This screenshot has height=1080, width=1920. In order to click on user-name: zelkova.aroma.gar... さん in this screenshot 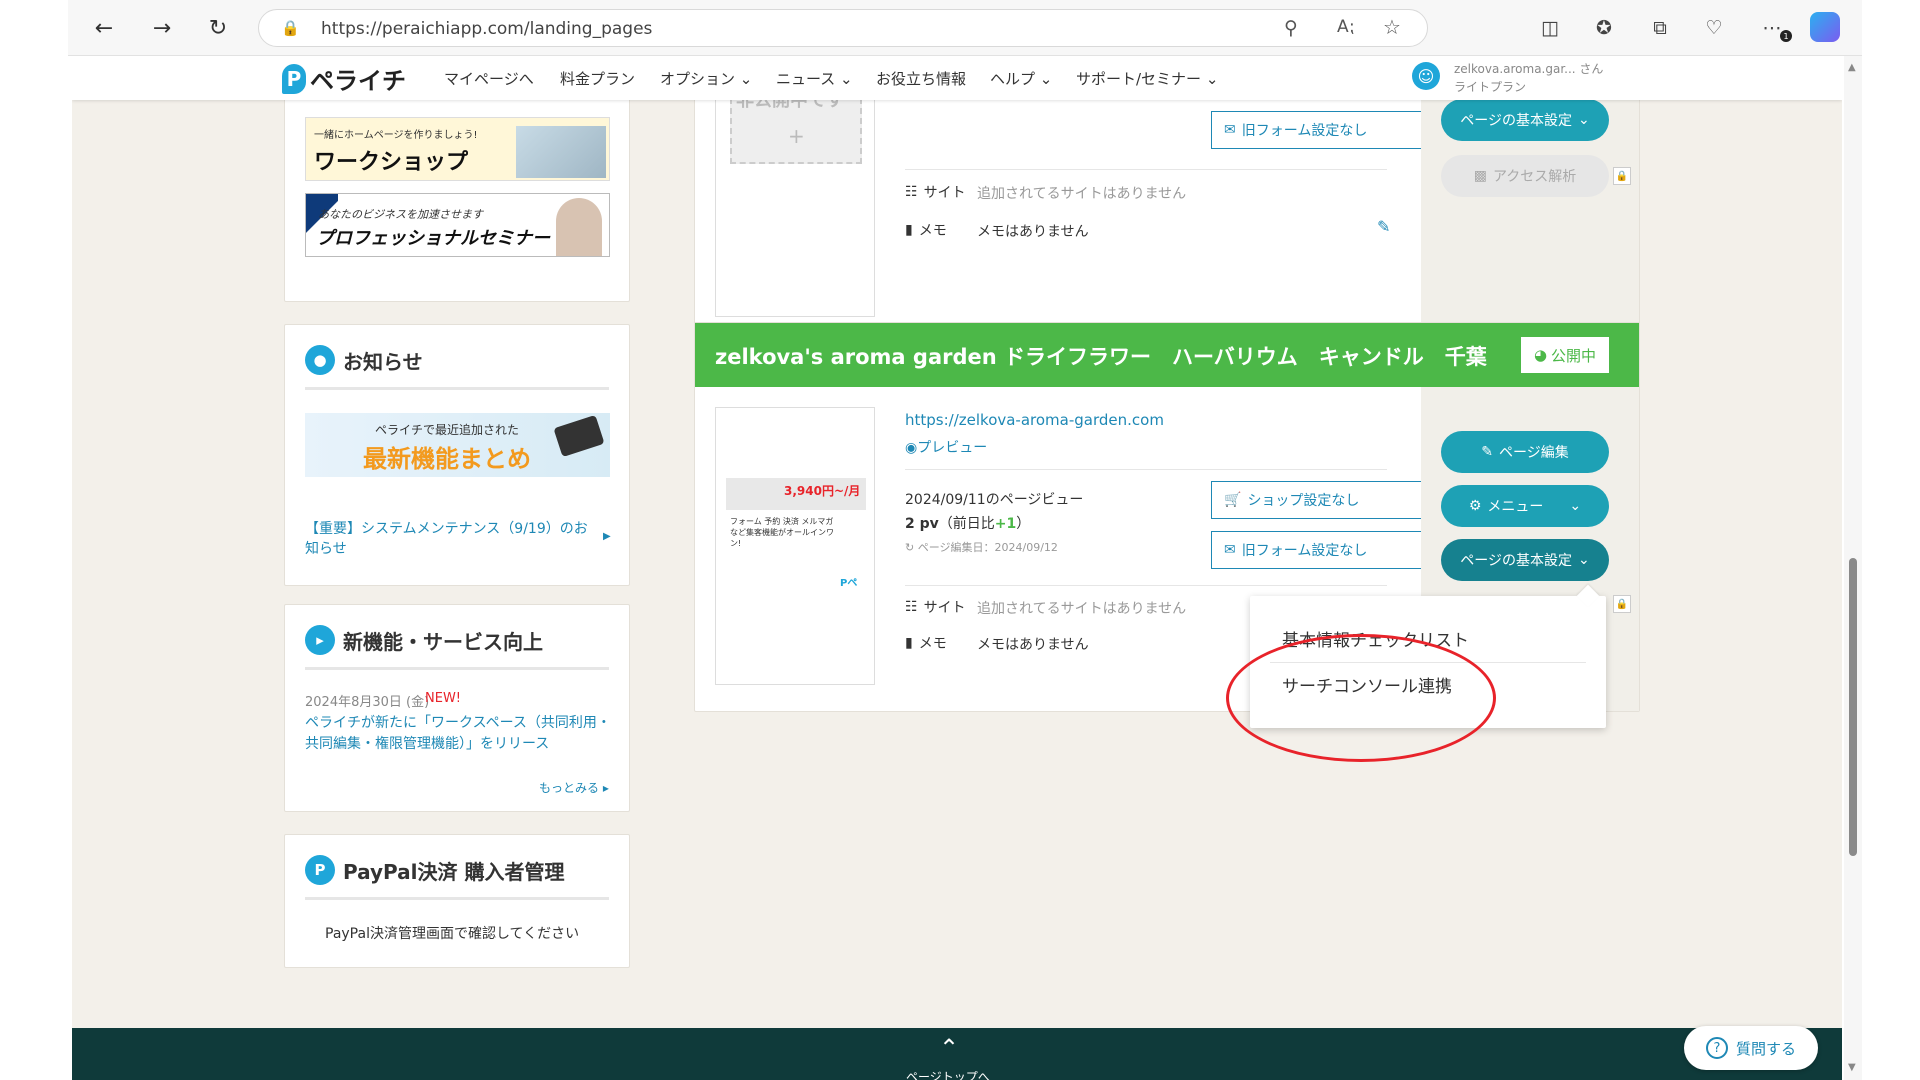, I will do `click(1528, 68)`.